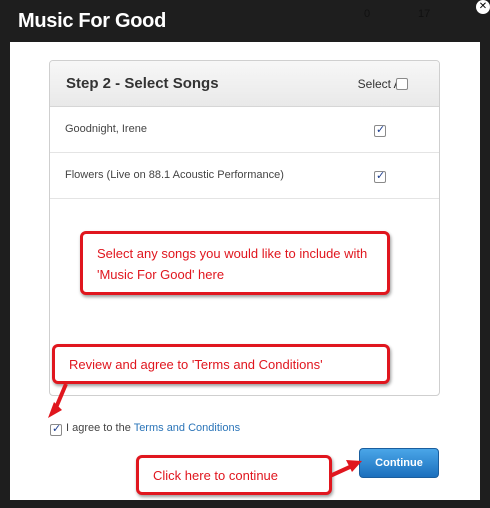  Describe the element at coordinates (402, 84) in the screenshot. I see `select-all-checkbox` at that location.